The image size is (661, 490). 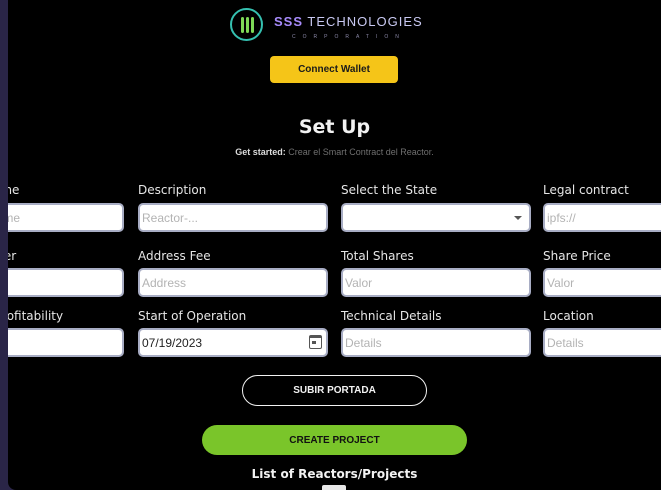 What do you see at coordinates (233, 282) in the screenshot?
I see `address-fee-input: Address` at bounding box center [233, 282].